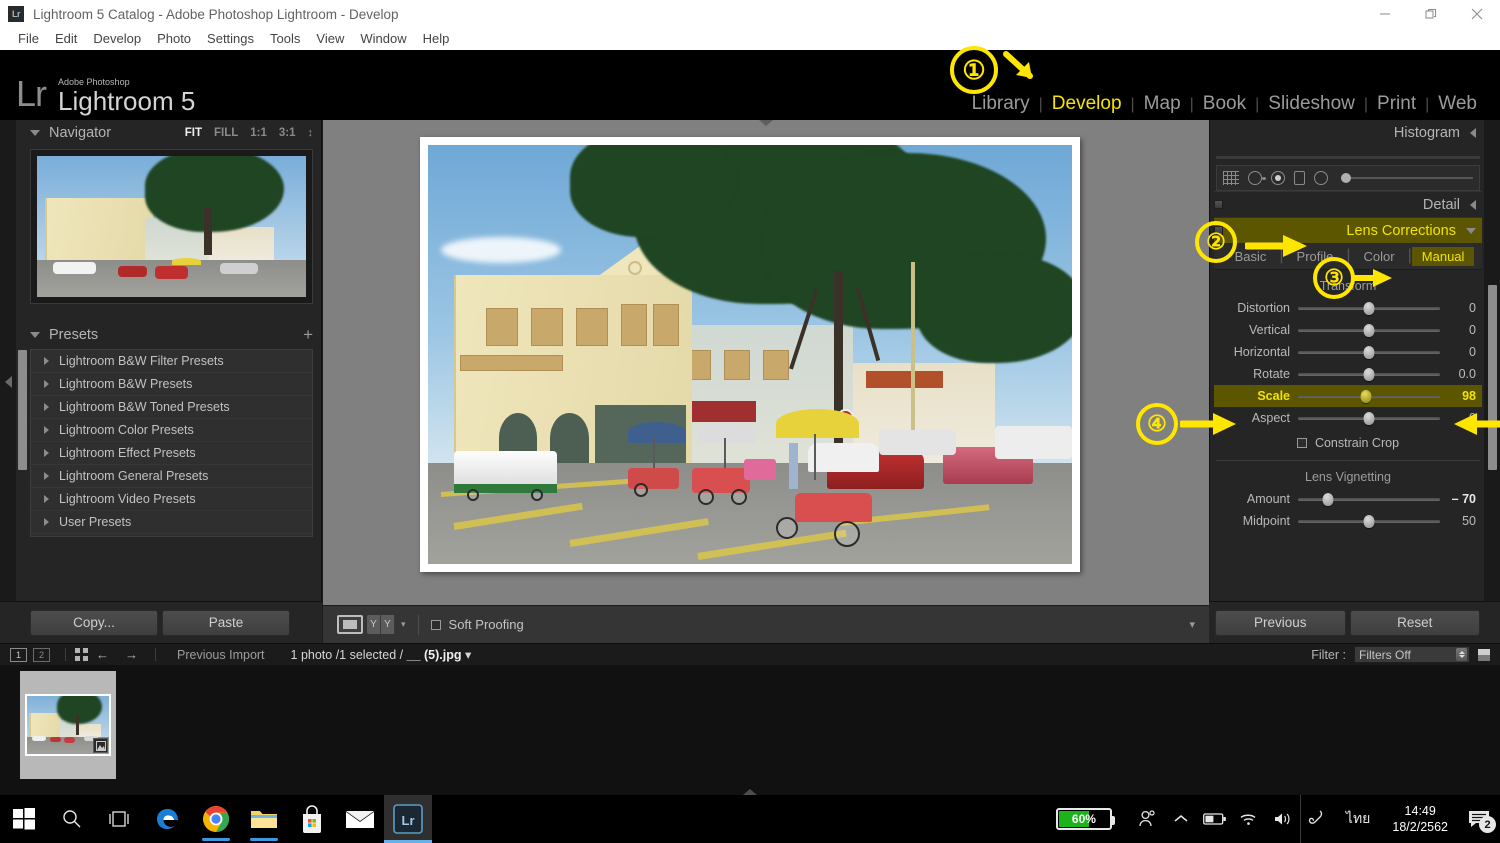 The image size is (1500, 843). Describe the element at coordinates (1348, 230) in the screenshot. I see `lens-corrections-header: Lens Corrections` at that location.